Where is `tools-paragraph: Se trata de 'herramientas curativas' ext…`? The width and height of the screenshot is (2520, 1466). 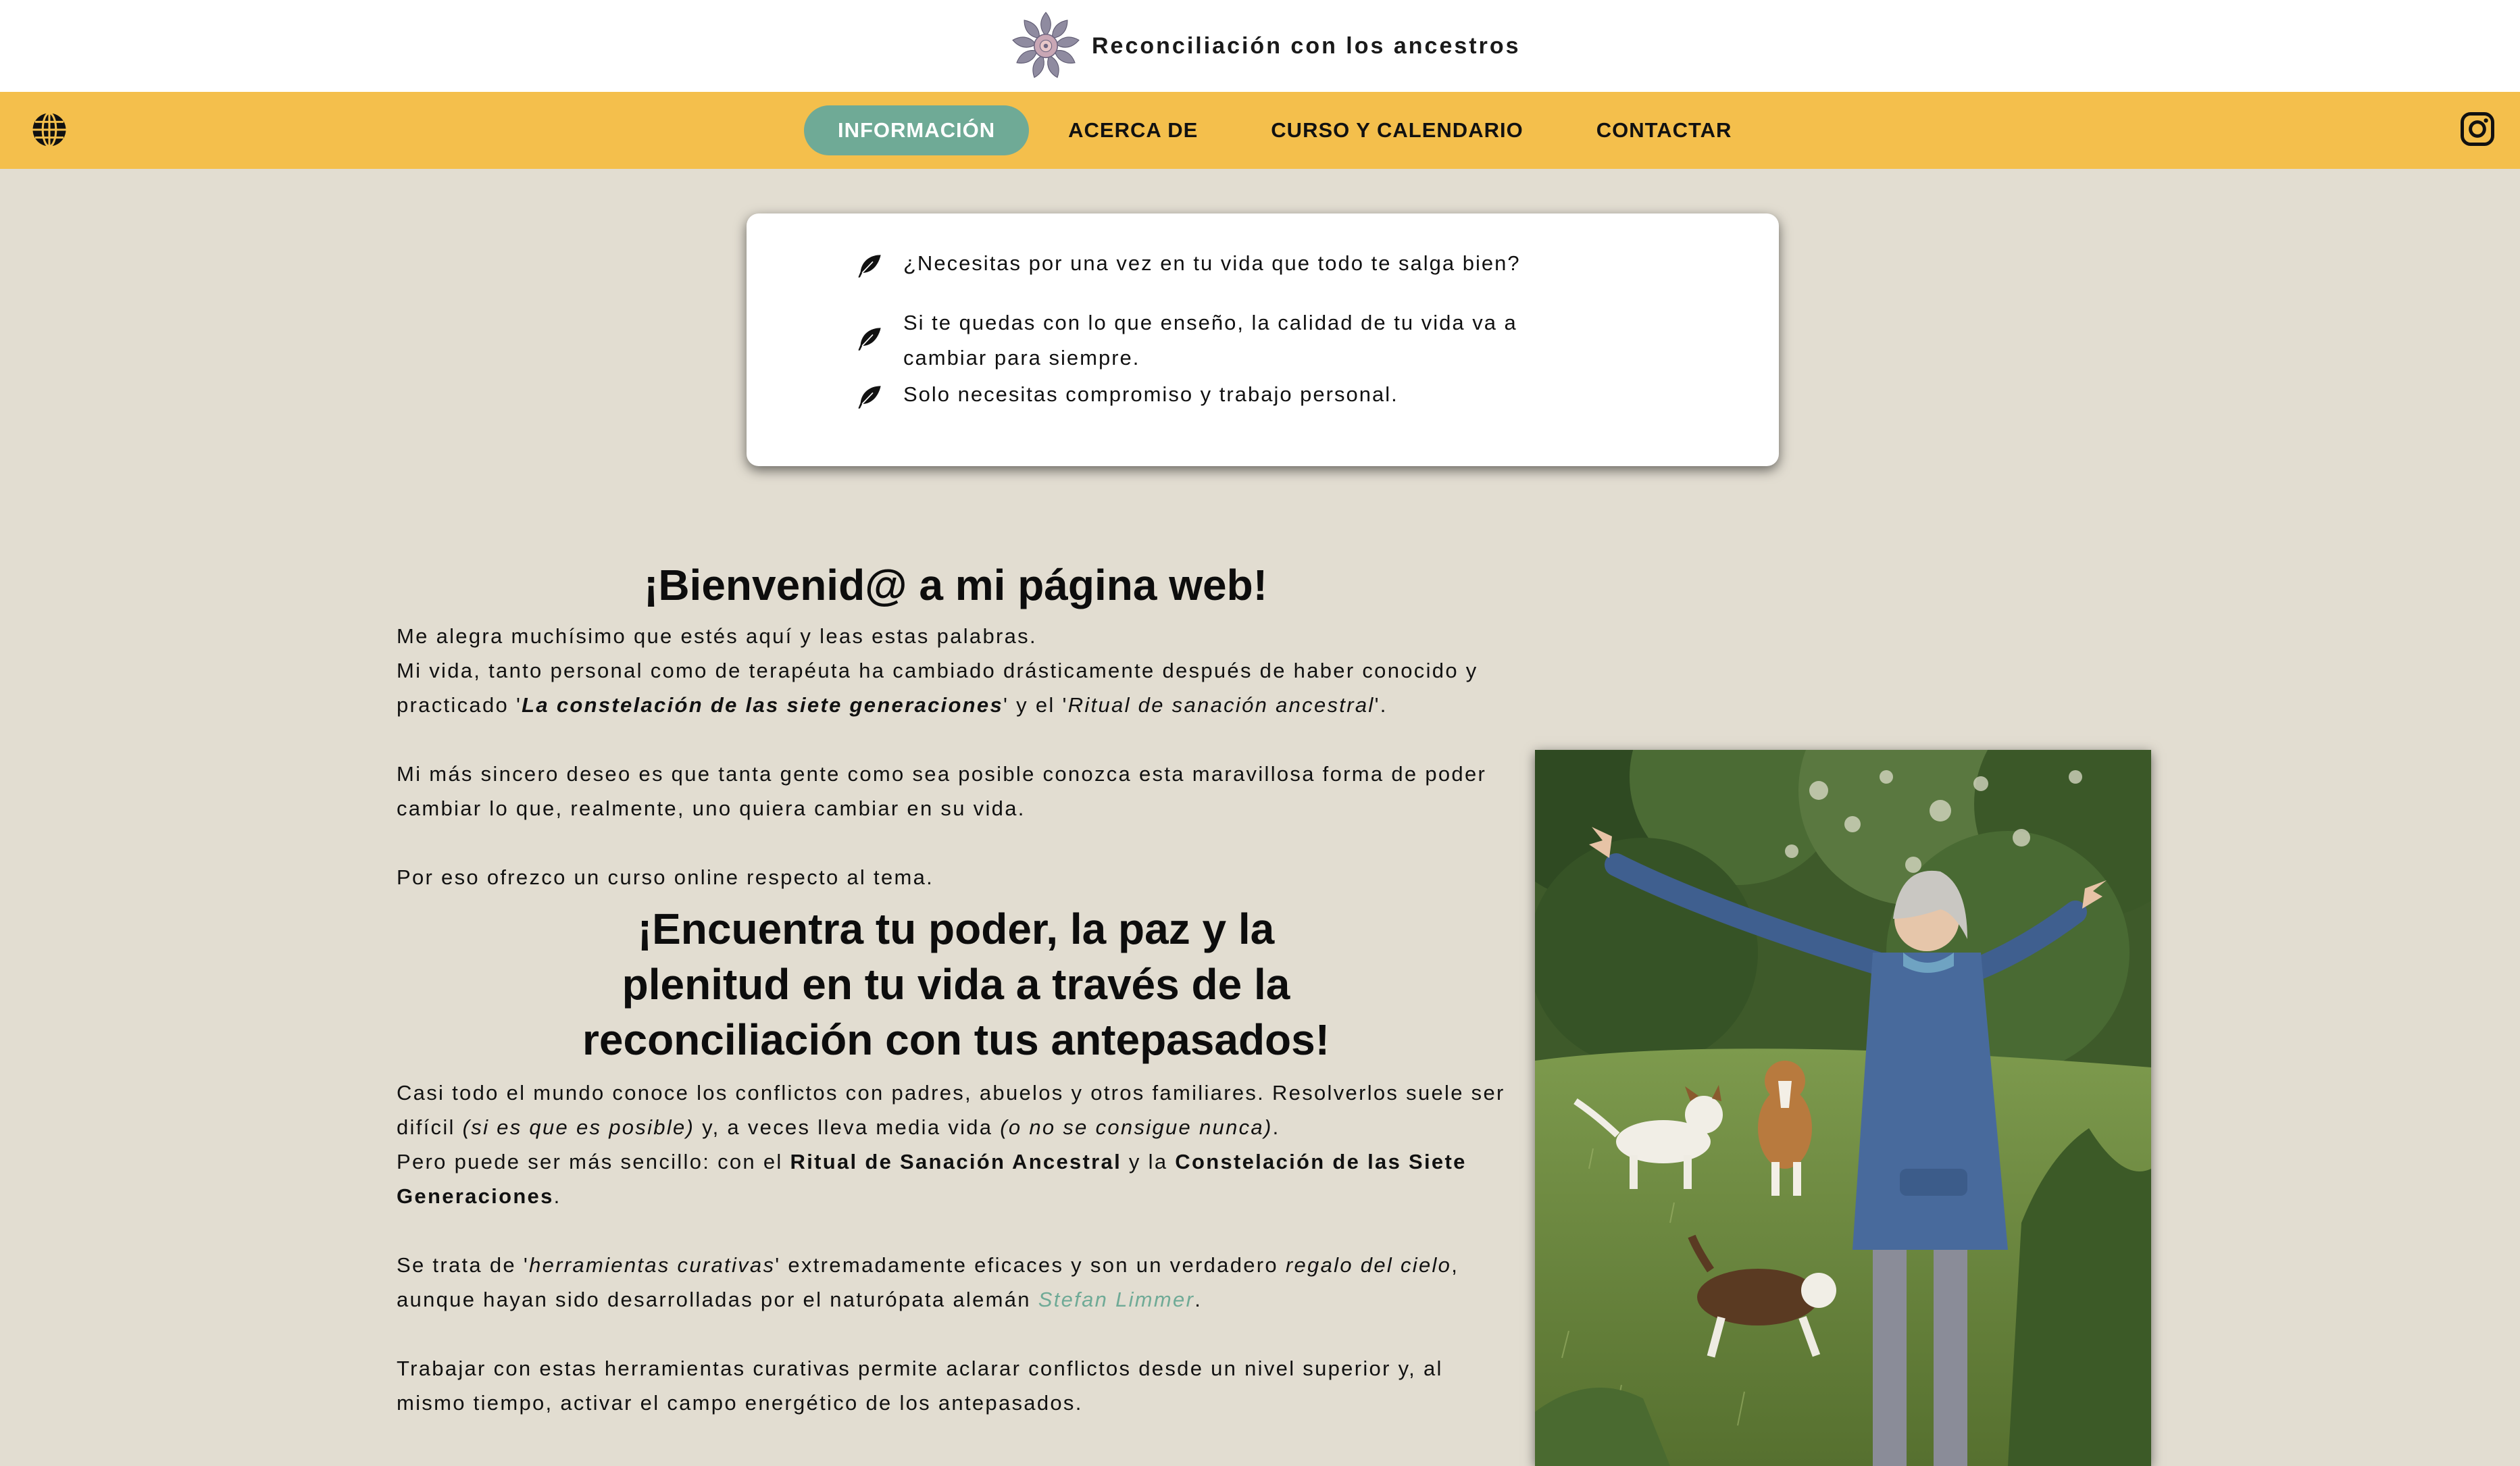 tools-paragraph: Se trata de 'herramientas curativas' ext… is located at coordinates (956, 1283).